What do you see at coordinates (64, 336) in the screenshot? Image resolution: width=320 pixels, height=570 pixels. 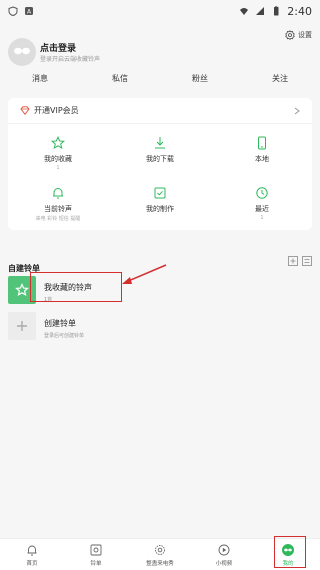 I see `playlist-hint: 登录后可创建铃单` at bounding box center [64, 336].